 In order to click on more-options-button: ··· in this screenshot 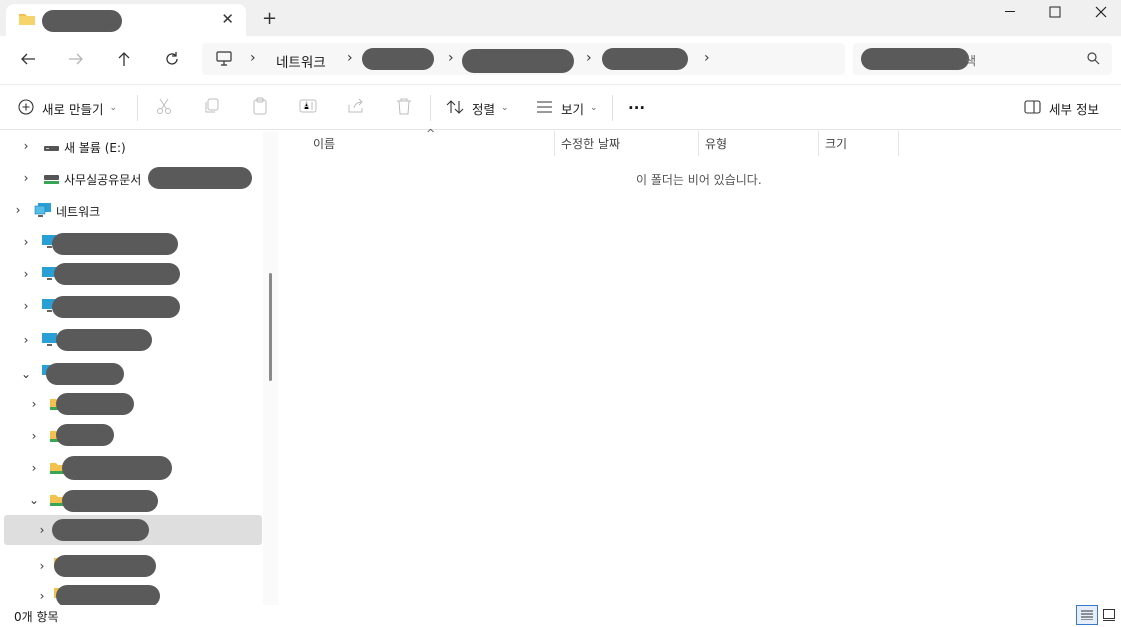, I will do `click(636, 108)`.